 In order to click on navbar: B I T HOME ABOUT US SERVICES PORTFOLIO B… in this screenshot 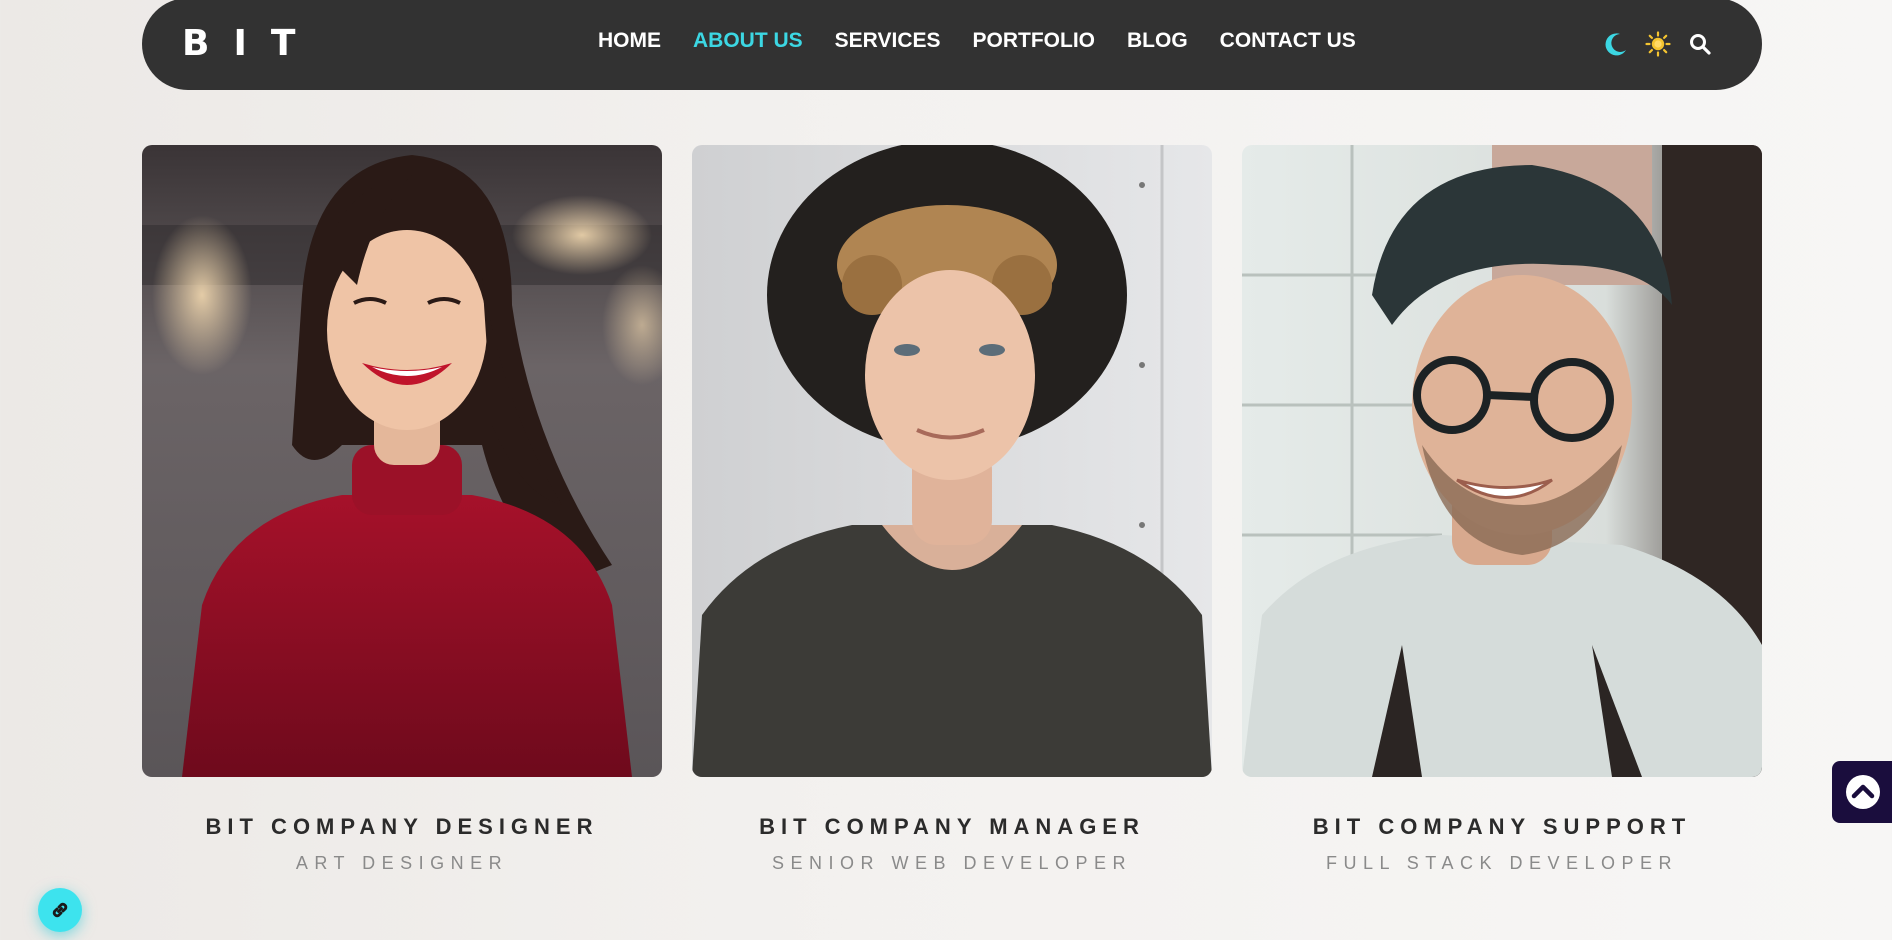, I will do `click(952, 45)`.